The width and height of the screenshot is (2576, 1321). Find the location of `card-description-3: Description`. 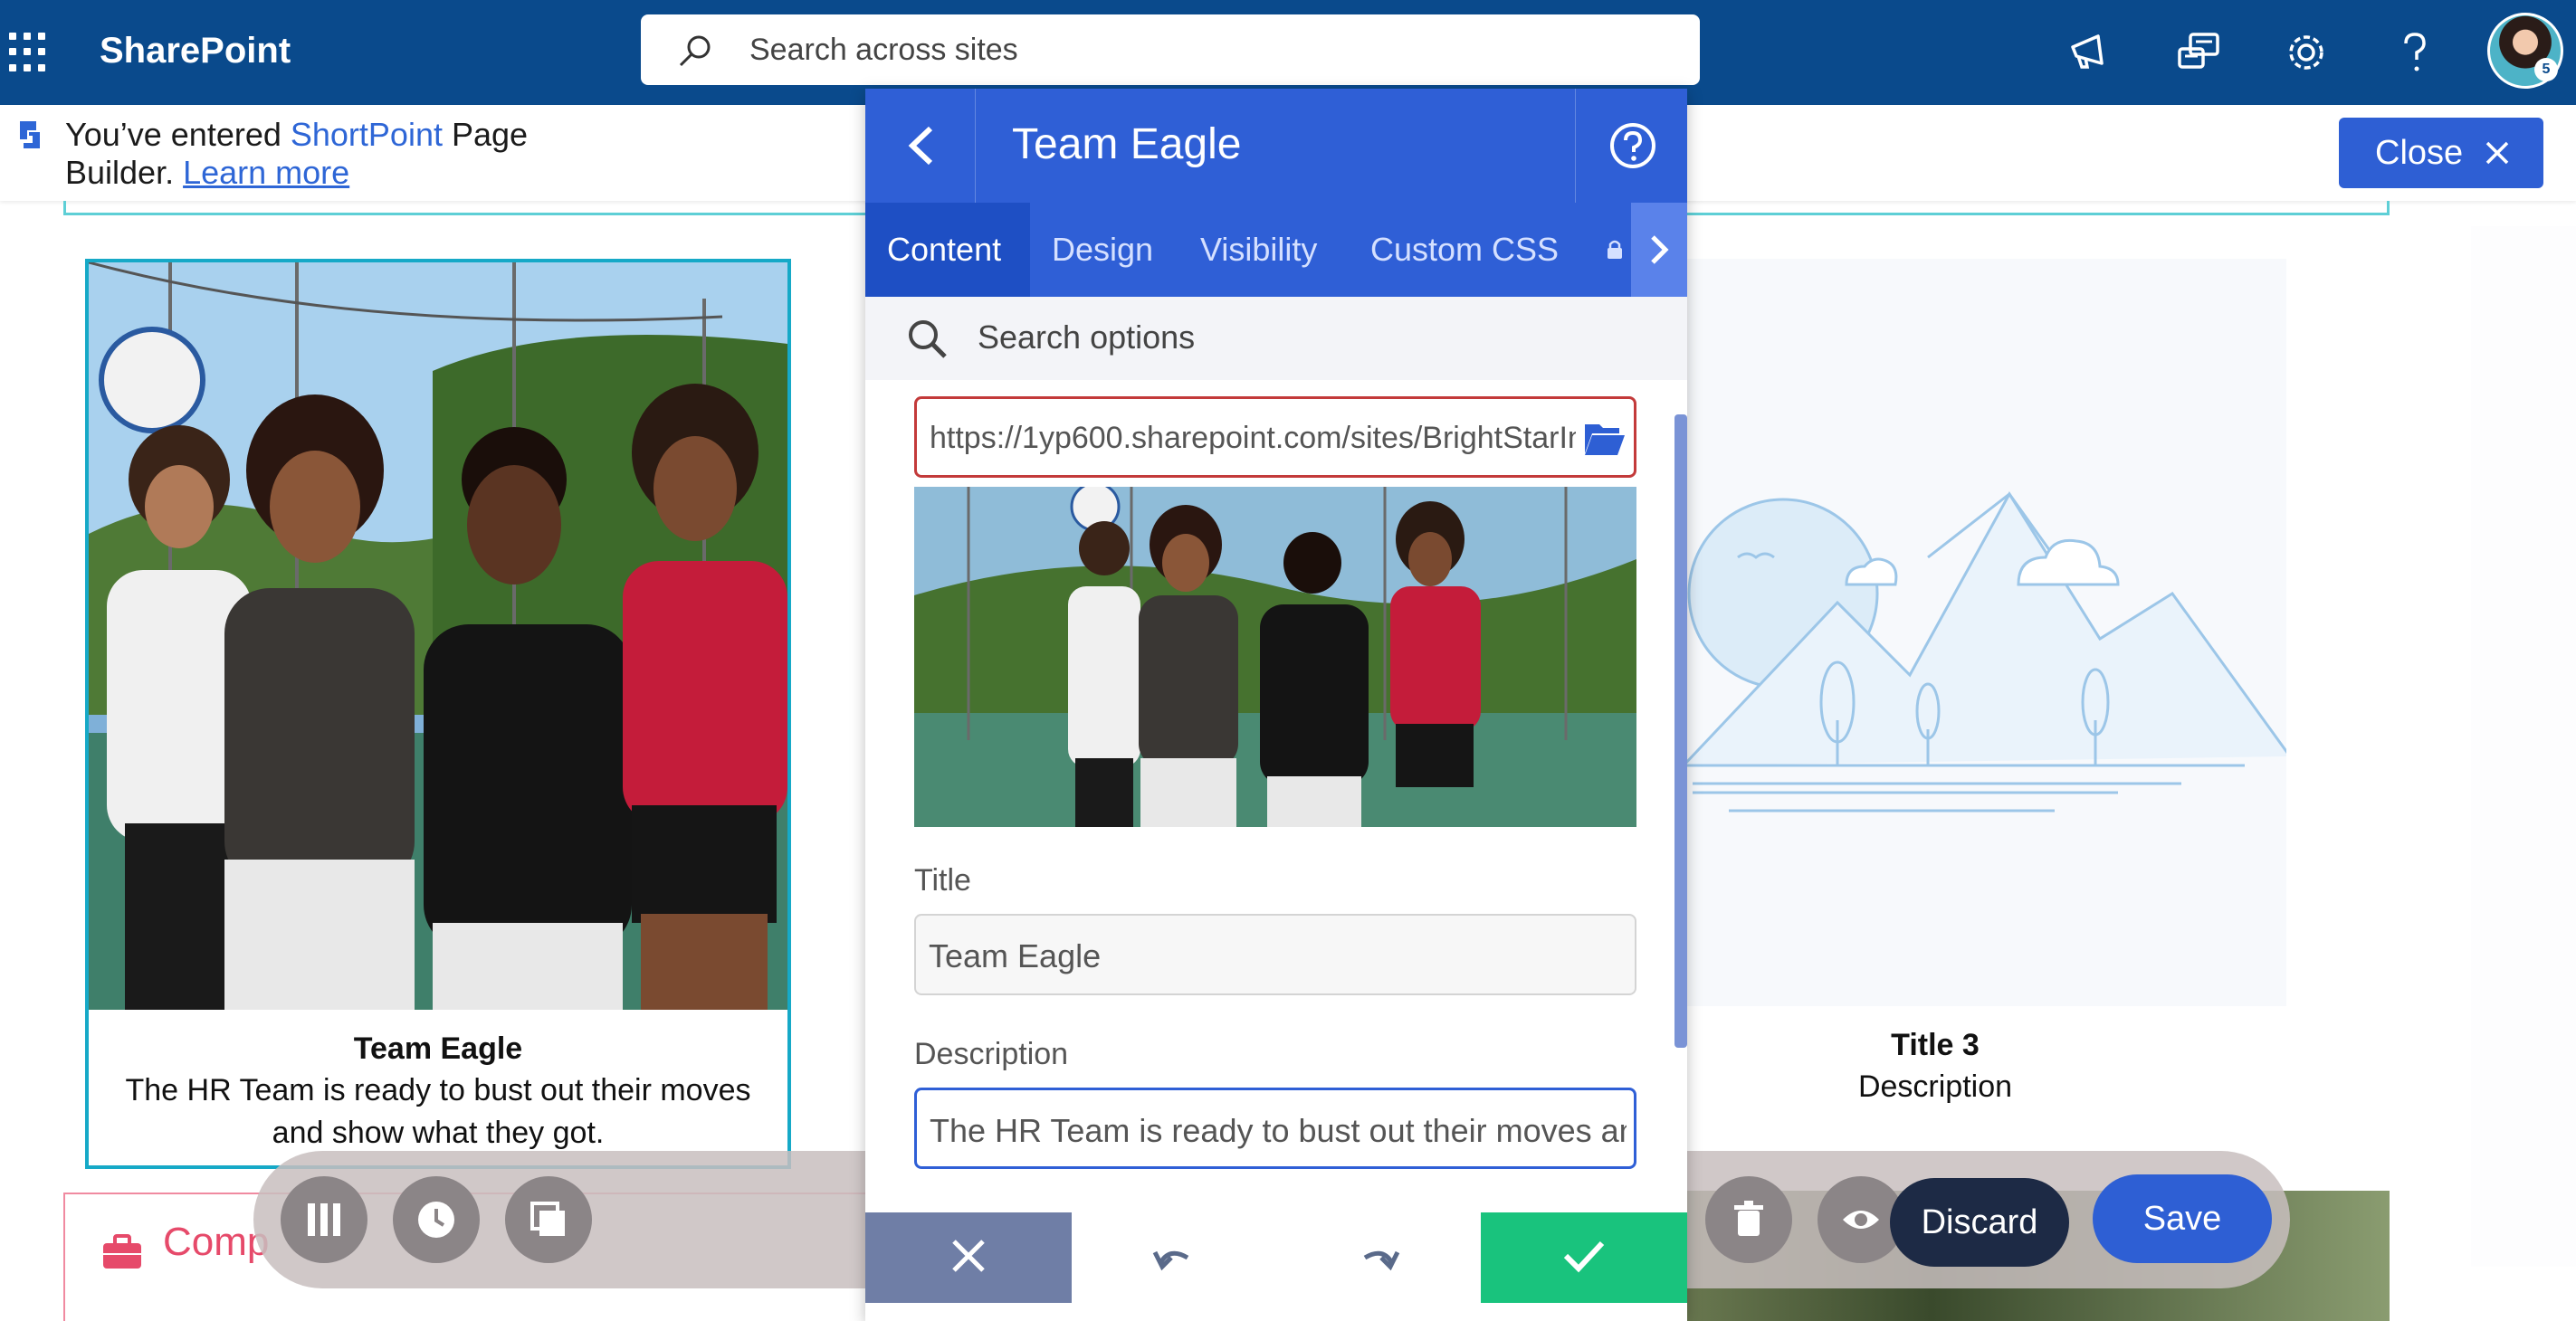

card-description-3: Description is located at coordinates (1935, 1086).